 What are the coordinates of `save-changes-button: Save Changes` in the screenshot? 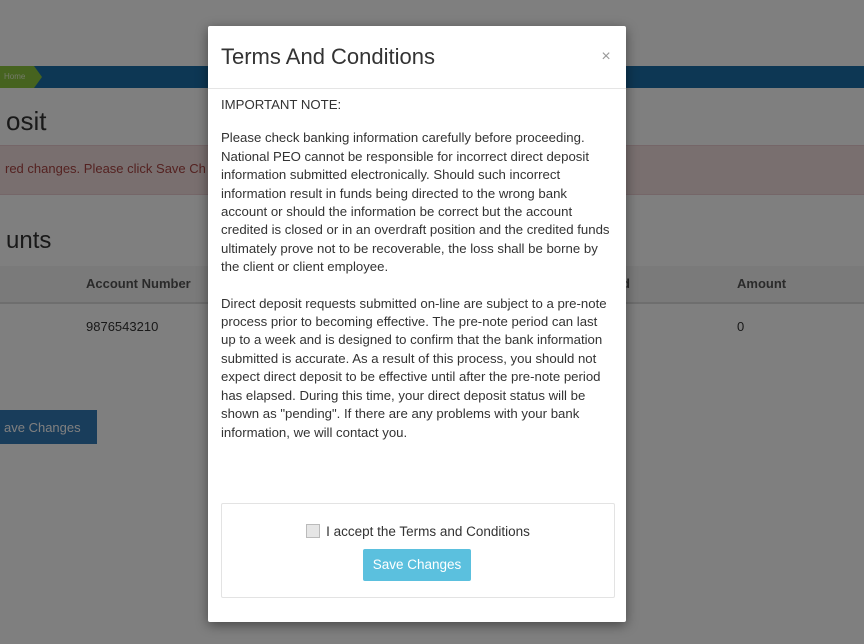 It's located at (417, 565).